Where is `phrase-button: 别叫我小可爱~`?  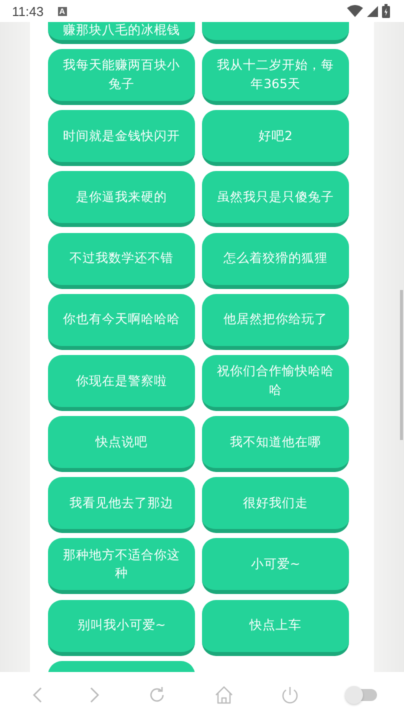 phrase-button: 别叫我小可爱~ is located at coordinates (121, 628).